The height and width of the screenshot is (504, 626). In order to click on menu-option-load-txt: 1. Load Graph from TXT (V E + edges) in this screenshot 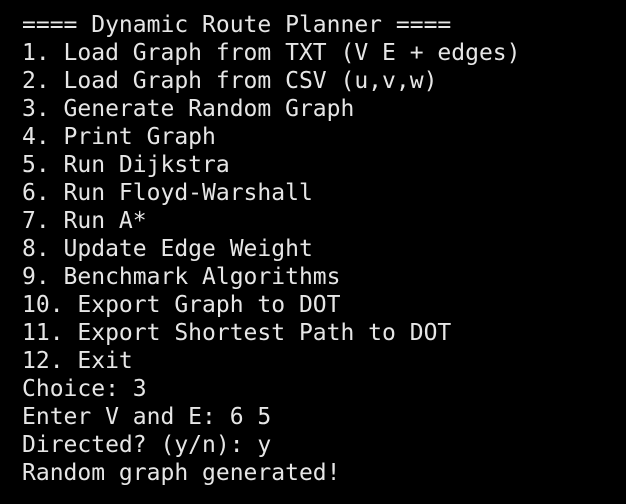, I will do `click(271, 53)`.